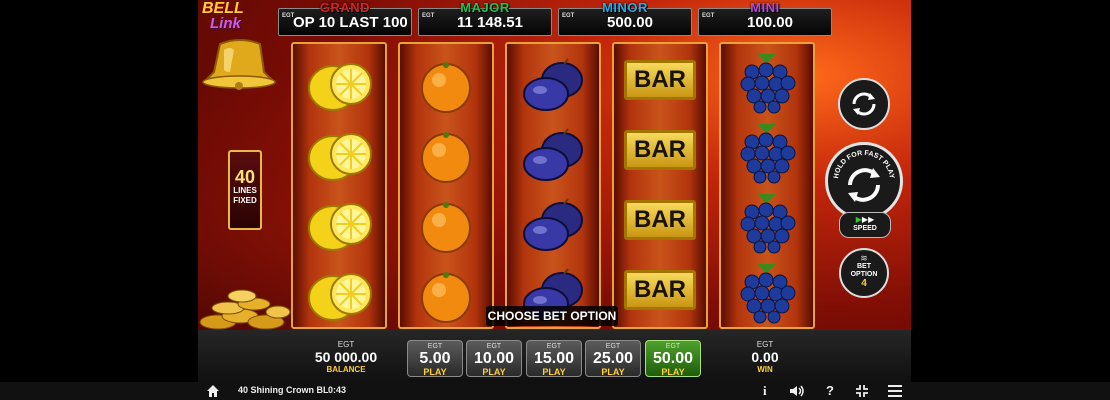 Image resolution: width=1110 pixels, height=400 pixels. I want to click on jackpot-name: GRAND, so click(345, 7).